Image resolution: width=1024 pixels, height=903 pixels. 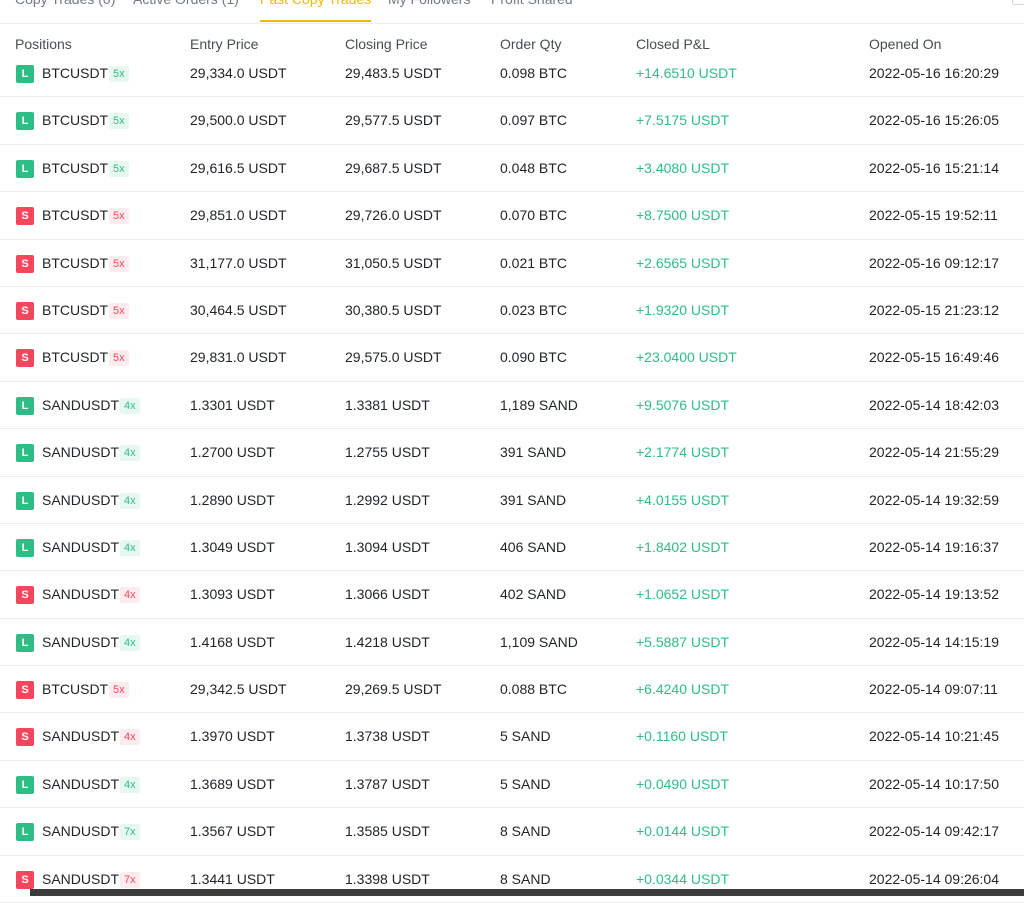 What do you see at coordinates (539, 641) in the screenshot?
I see `order-qty: 1,109 SAND` at bounding box center [539, 641].